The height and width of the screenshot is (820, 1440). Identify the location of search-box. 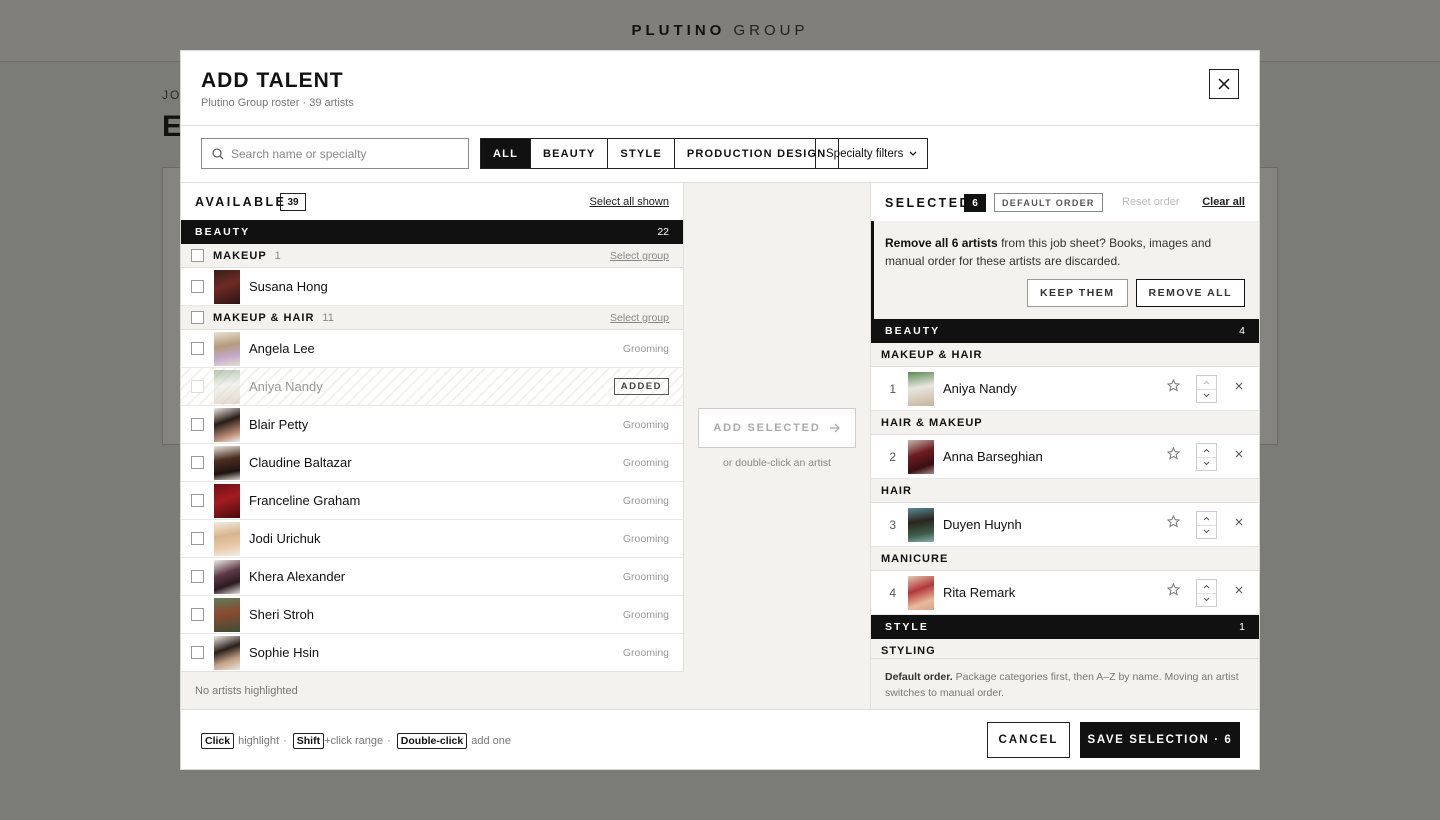
(335, 153).